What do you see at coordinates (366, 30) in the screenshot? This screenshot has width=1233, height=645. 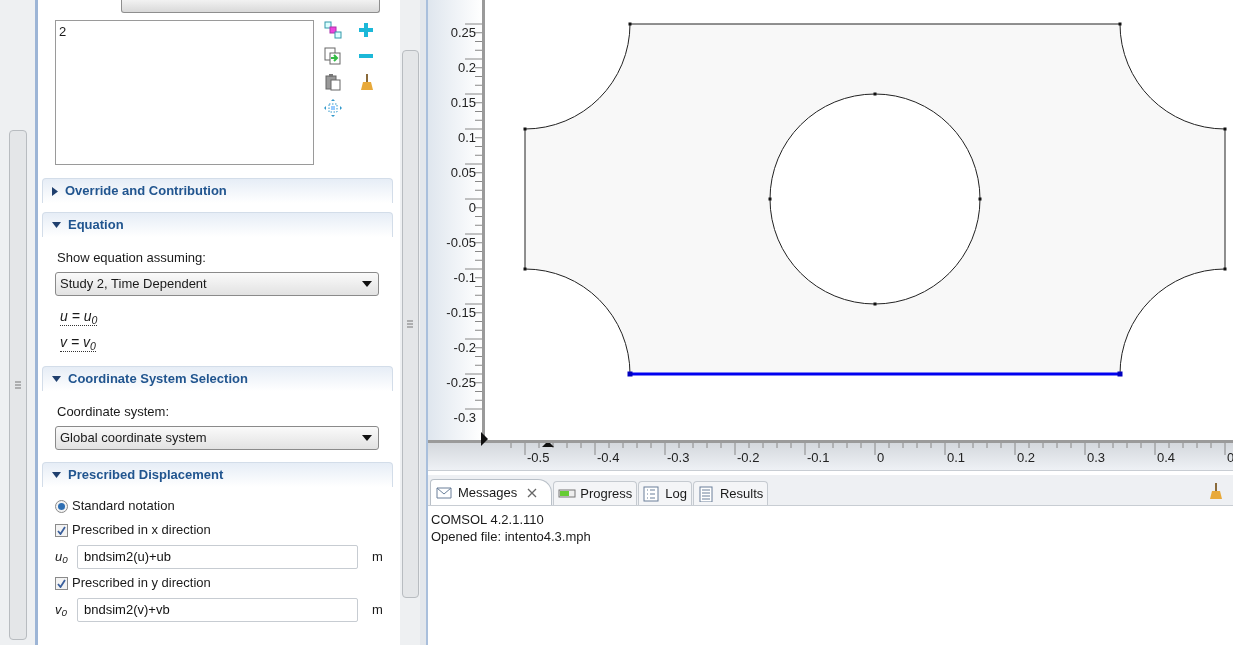 I see `plus-icon` at bounding box center [366, 30].